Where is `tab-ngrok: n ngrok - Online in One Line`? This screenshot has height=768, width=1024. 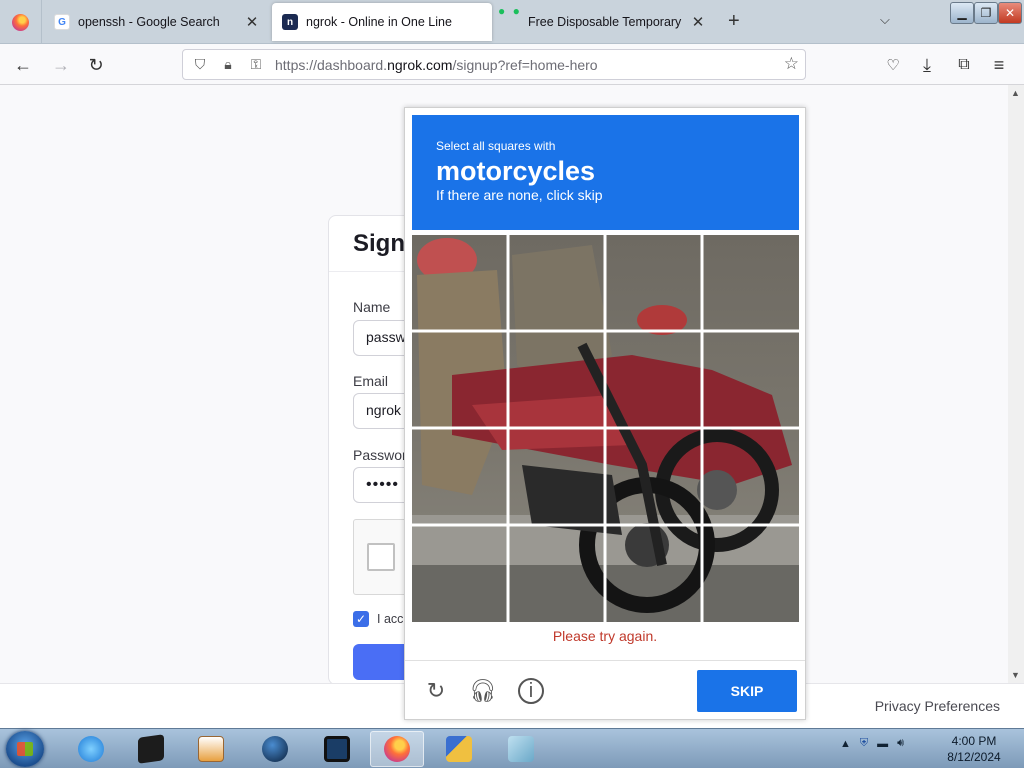 tab-ngrok: n ngrok - Online in One Line is located at coordinates (382, 22).